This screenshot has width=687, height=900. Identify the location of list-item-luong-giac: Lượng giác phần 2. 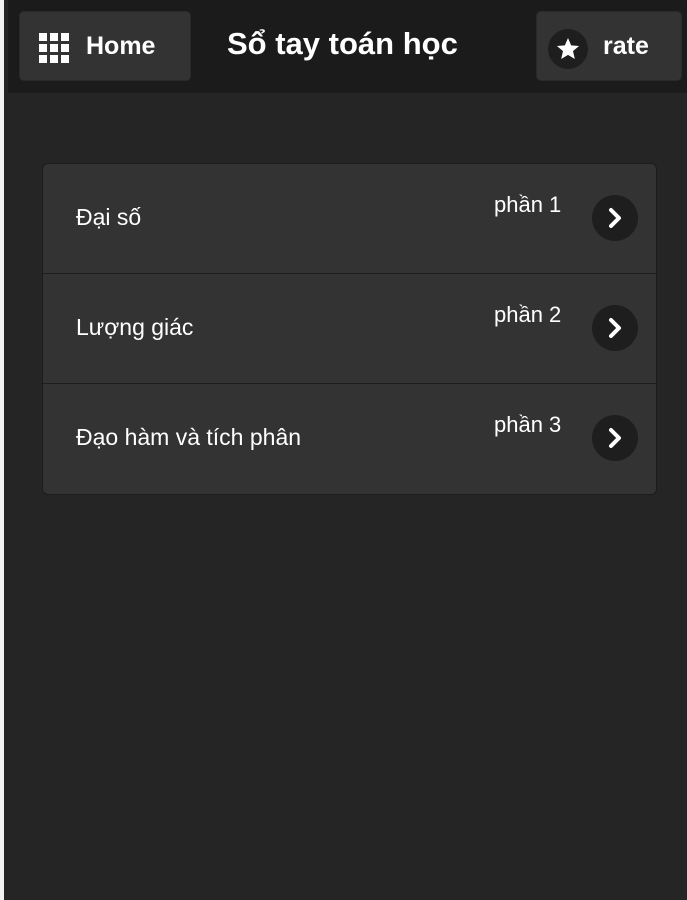
(349, 329).